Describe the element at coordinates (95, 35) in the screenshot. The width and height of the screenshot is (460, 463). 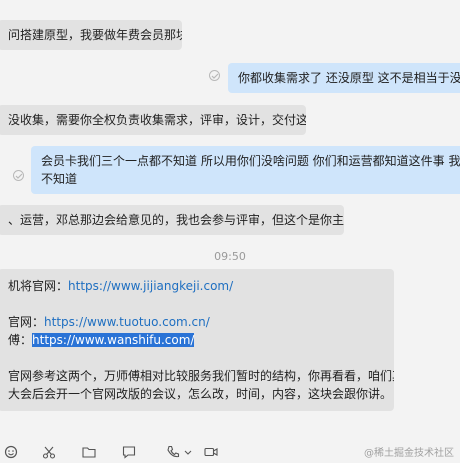
I see `message-text: 问搭建原型，我要做年费会员那块了` at that location.